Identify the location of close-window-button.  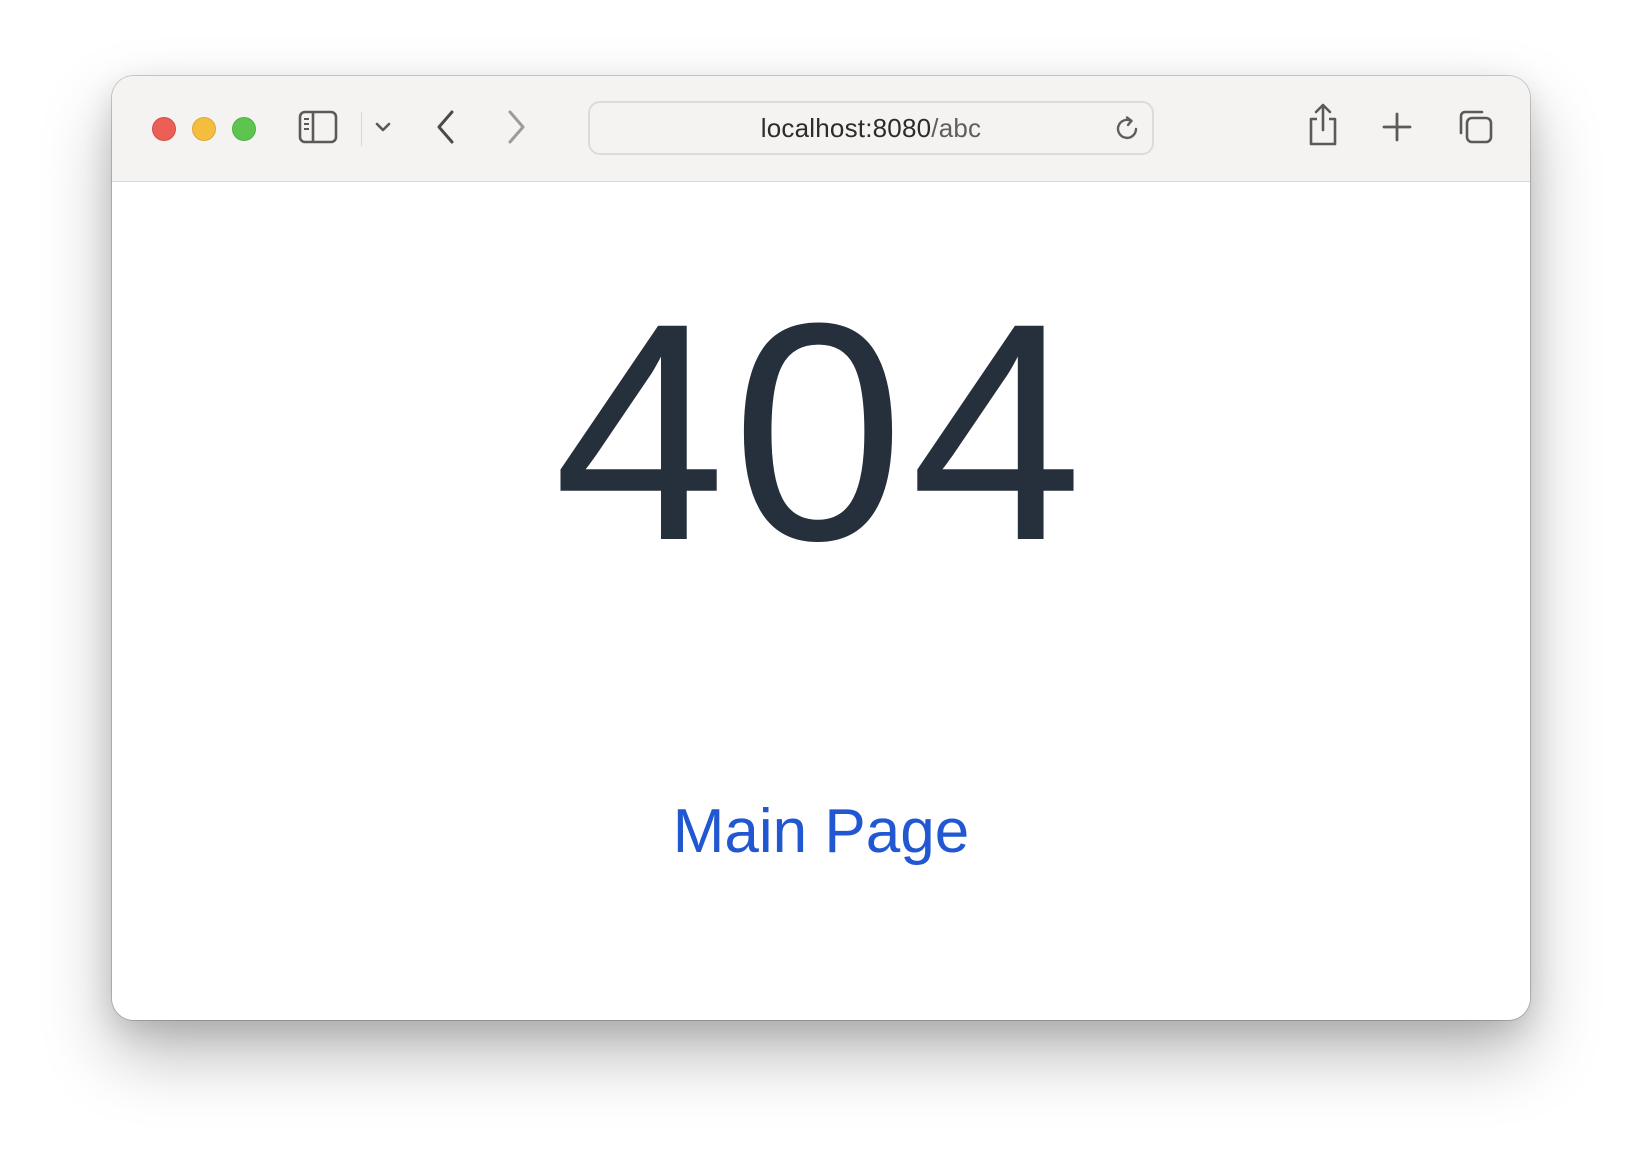
(164, 129).